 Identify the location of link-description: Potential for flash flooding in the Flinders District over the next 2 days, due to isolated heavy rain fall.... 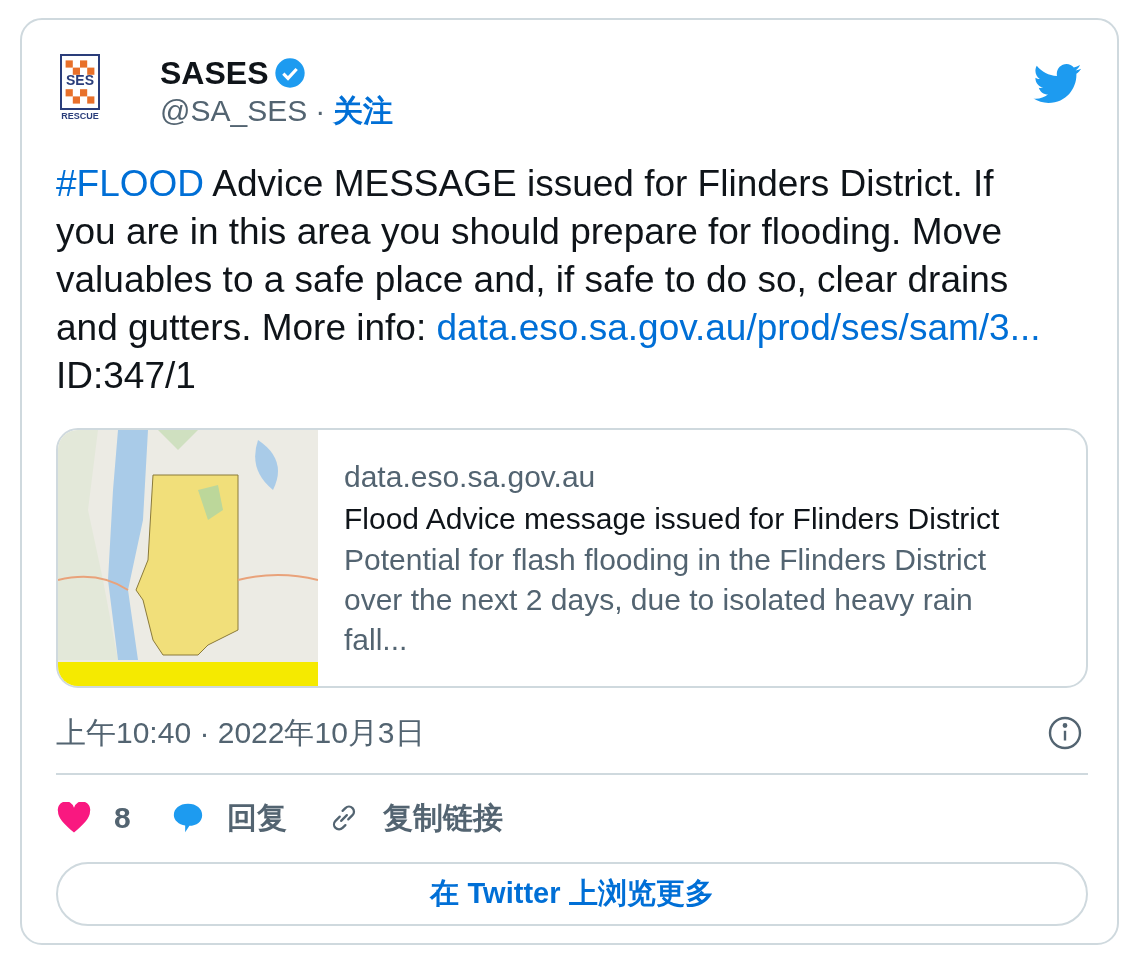
(665, 600).